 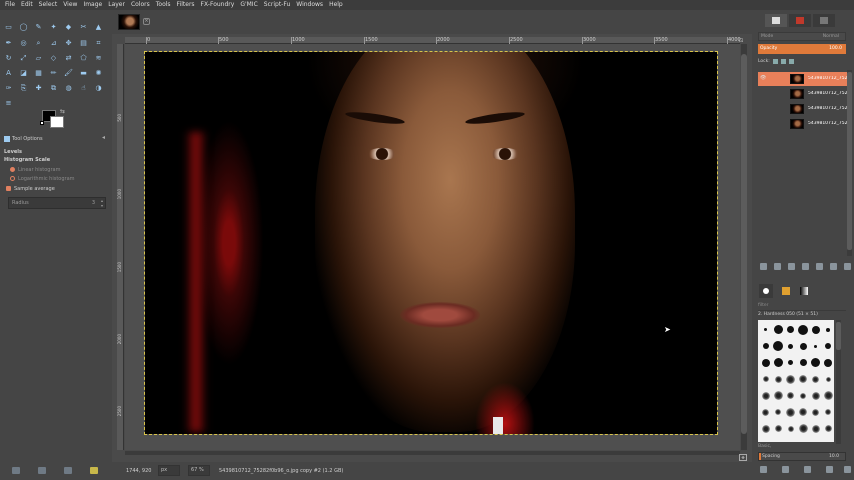 What do you see at coordinates (744, 247) in the screenshot?
I see `vertical-scrollbar` at bounding box center [744, 247].